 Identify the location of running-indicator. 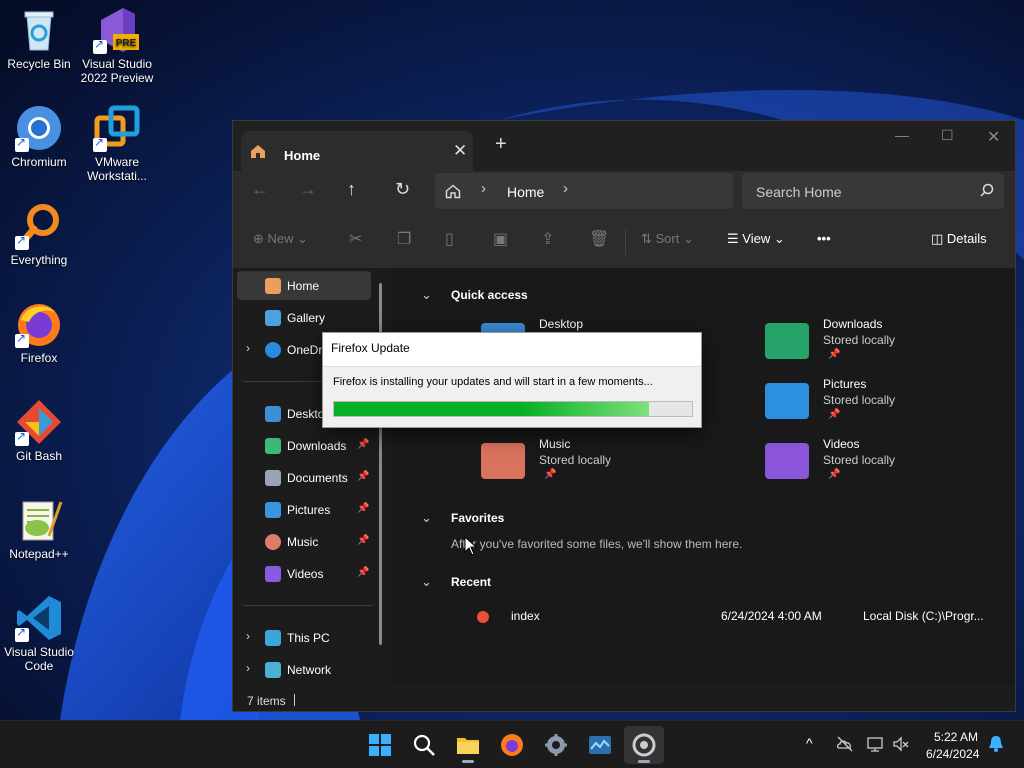
(468, 761).